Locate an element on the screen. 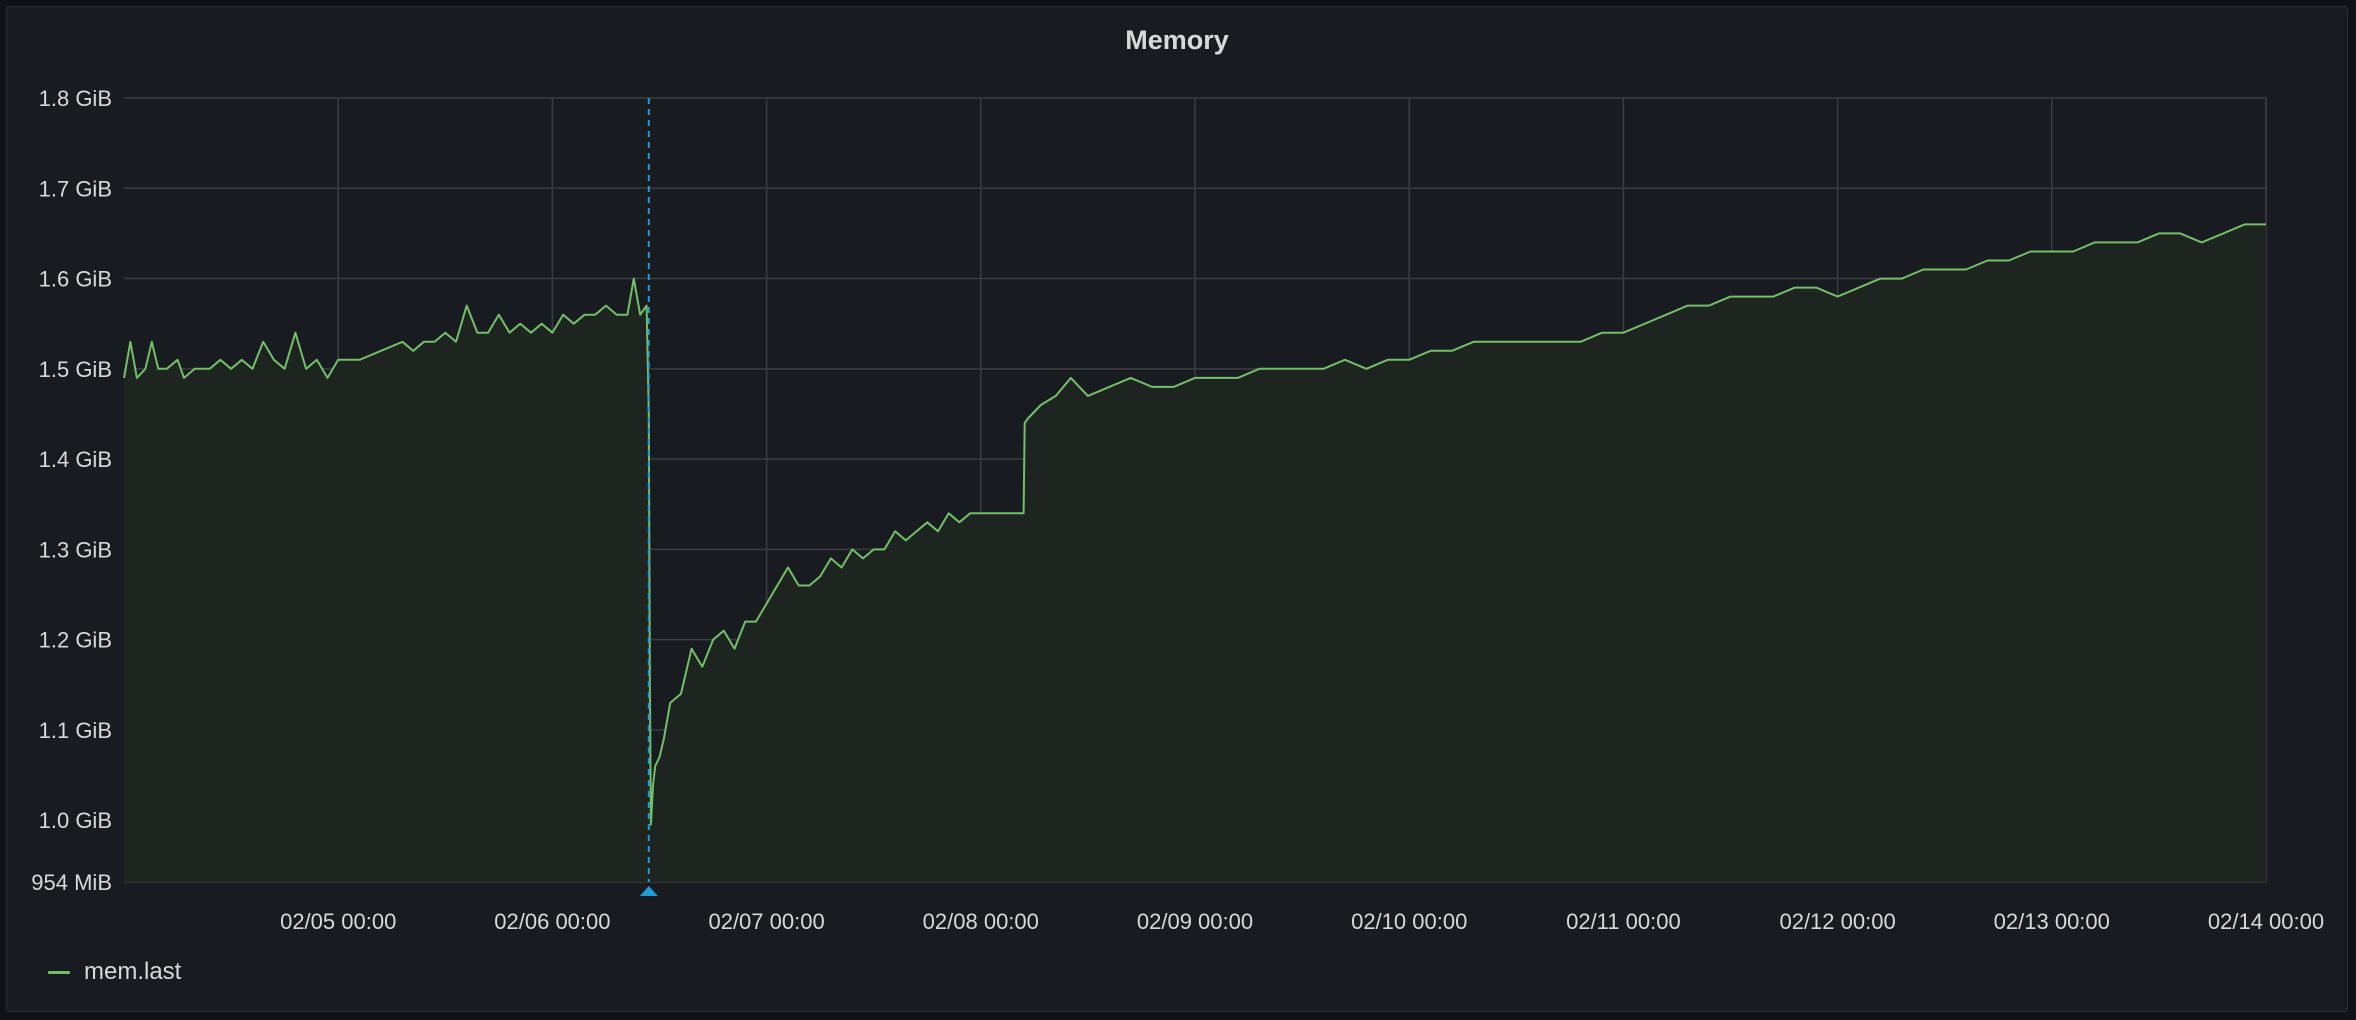  y-tick-label: 1.0 GiB is located at coordinates (75, 820).